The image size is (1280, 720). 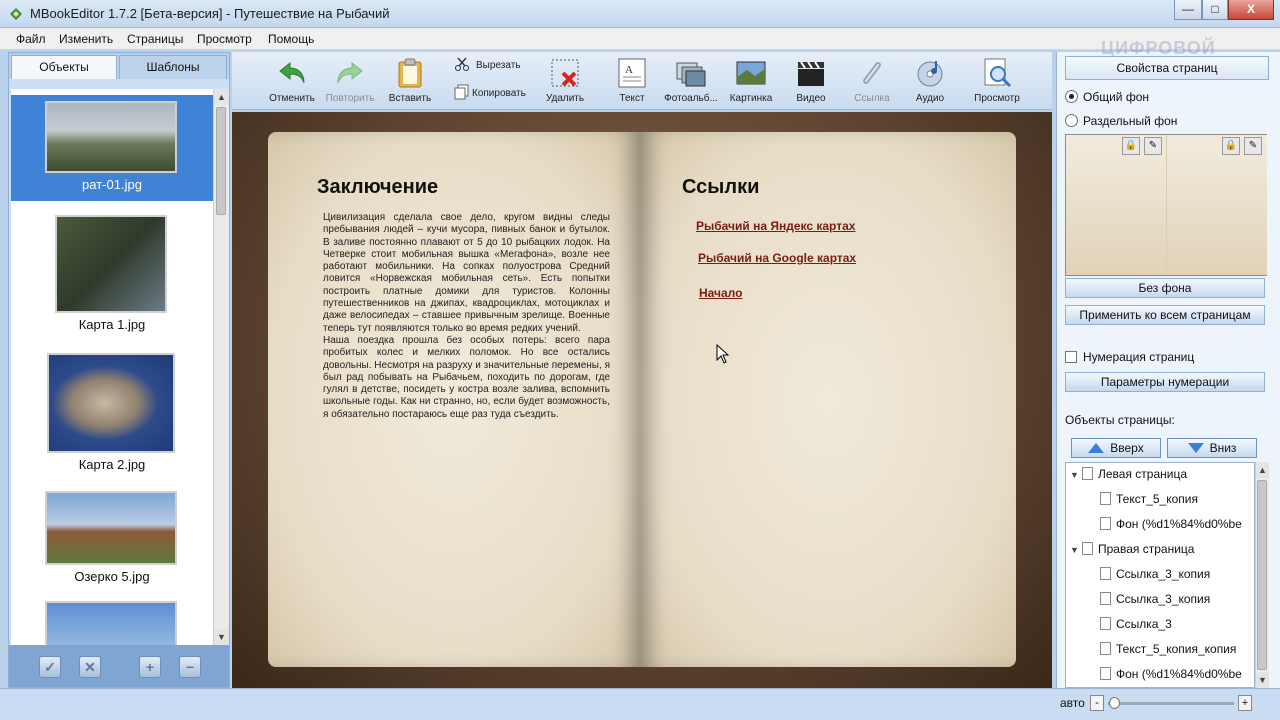 I want to click on cut-label: Вырезать, so click(x=498, y=65).